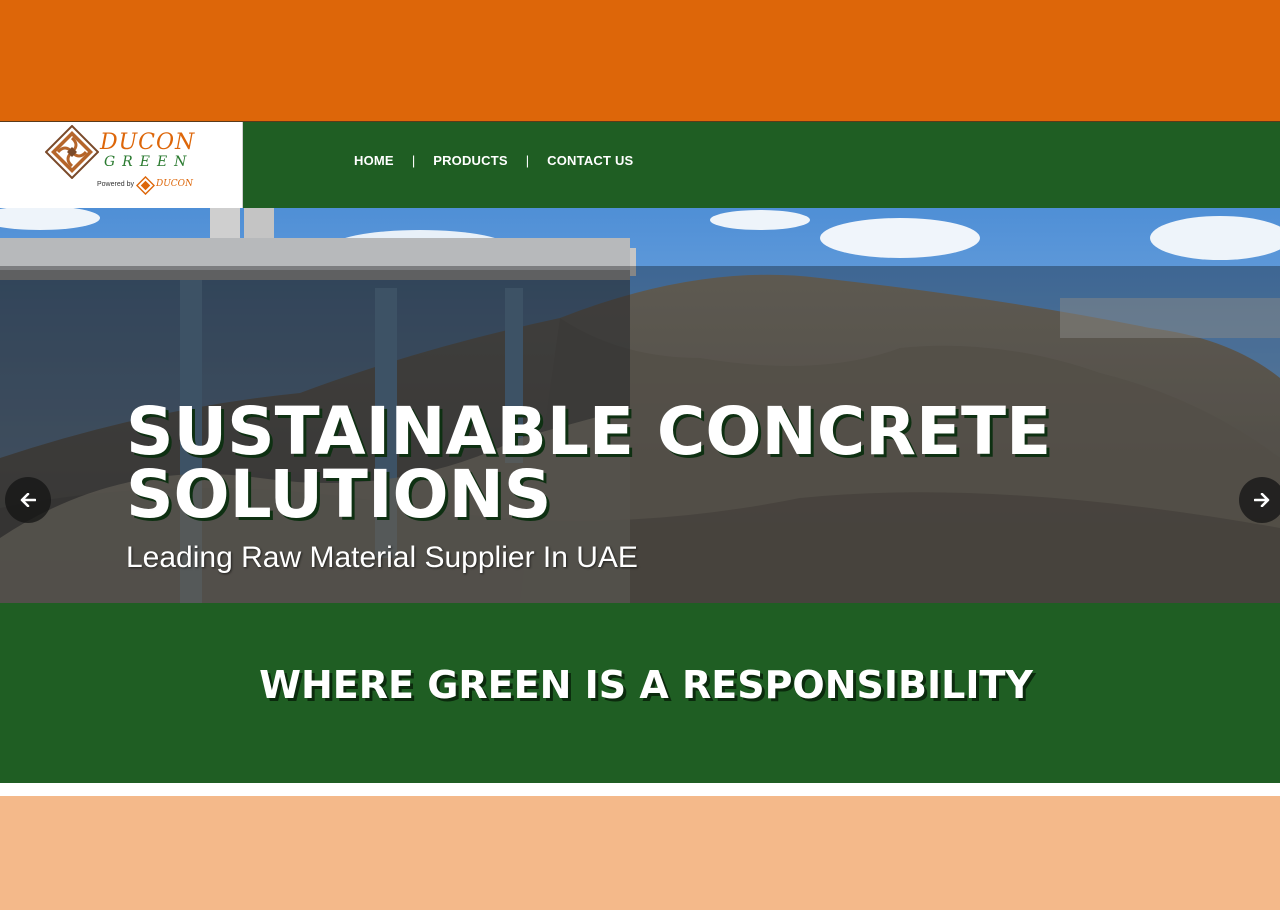  I want to click on arrow-left-icon, so click(28, 500).